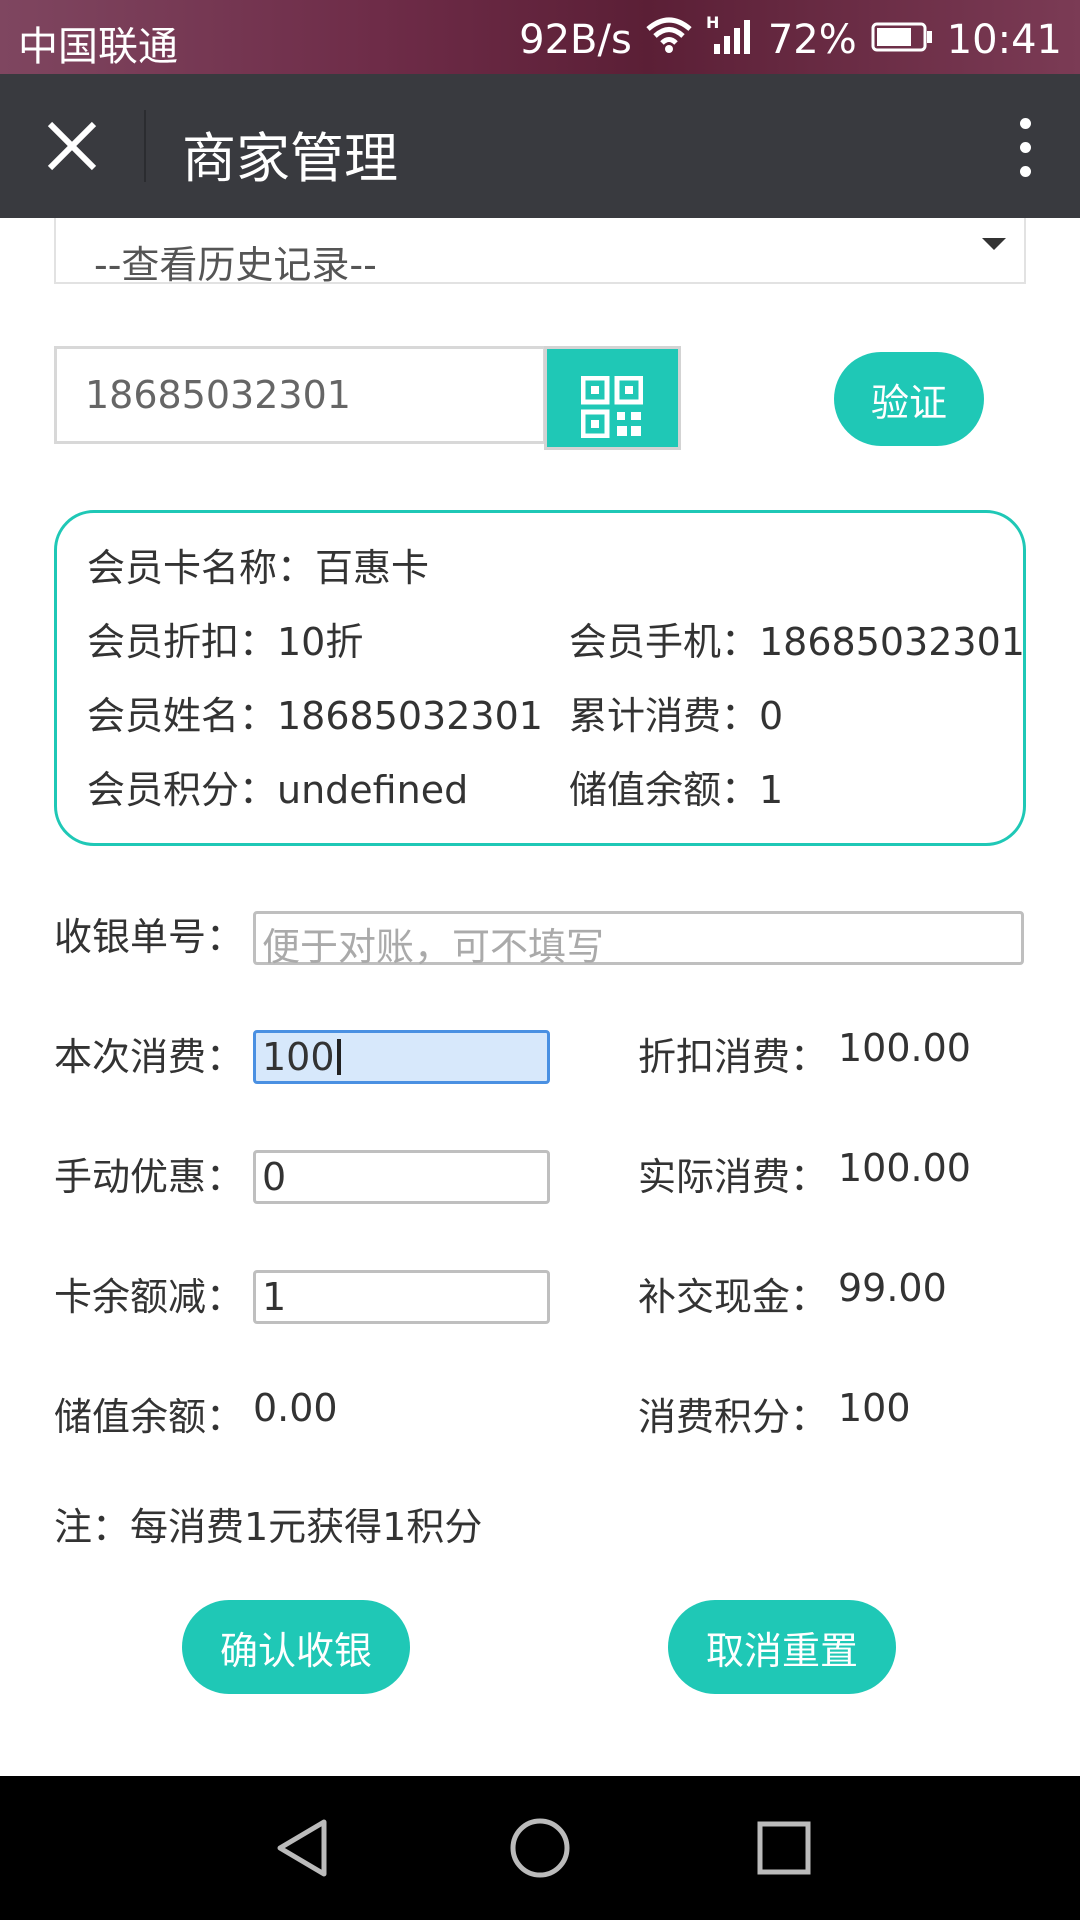 The width and height of the screenshot is (1080, 1920). I want to click on confirm-checkout-button: 确认收银, so click(296, 1647).